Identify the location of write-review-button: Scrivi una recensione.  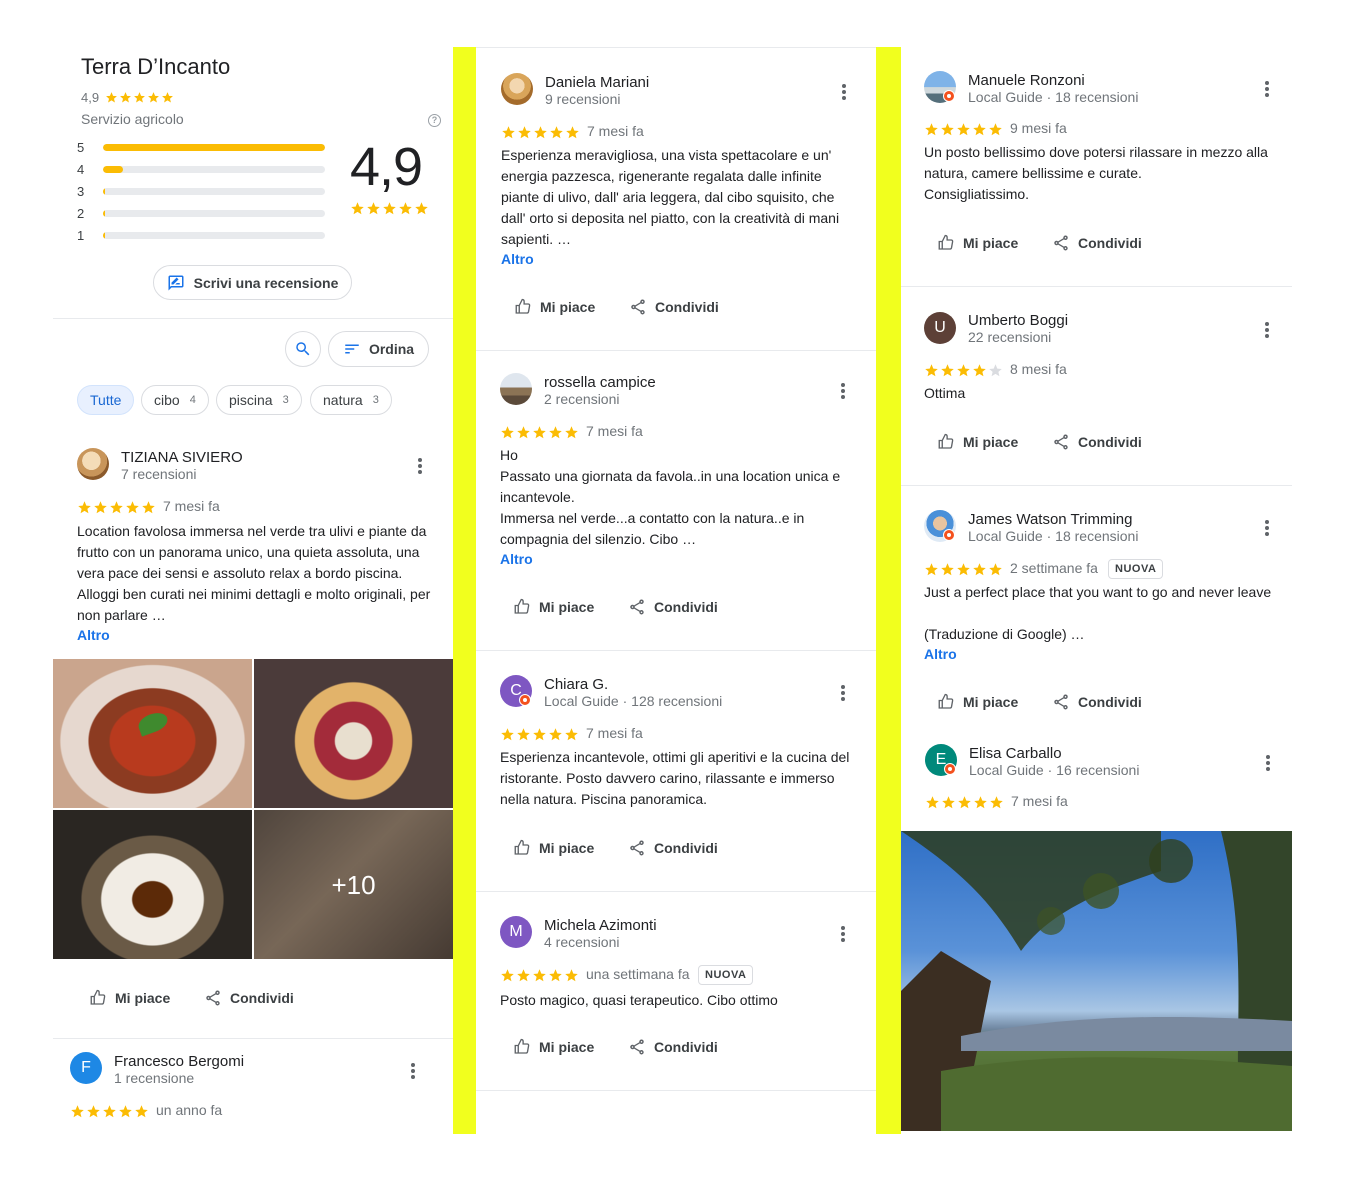
(252, 282).